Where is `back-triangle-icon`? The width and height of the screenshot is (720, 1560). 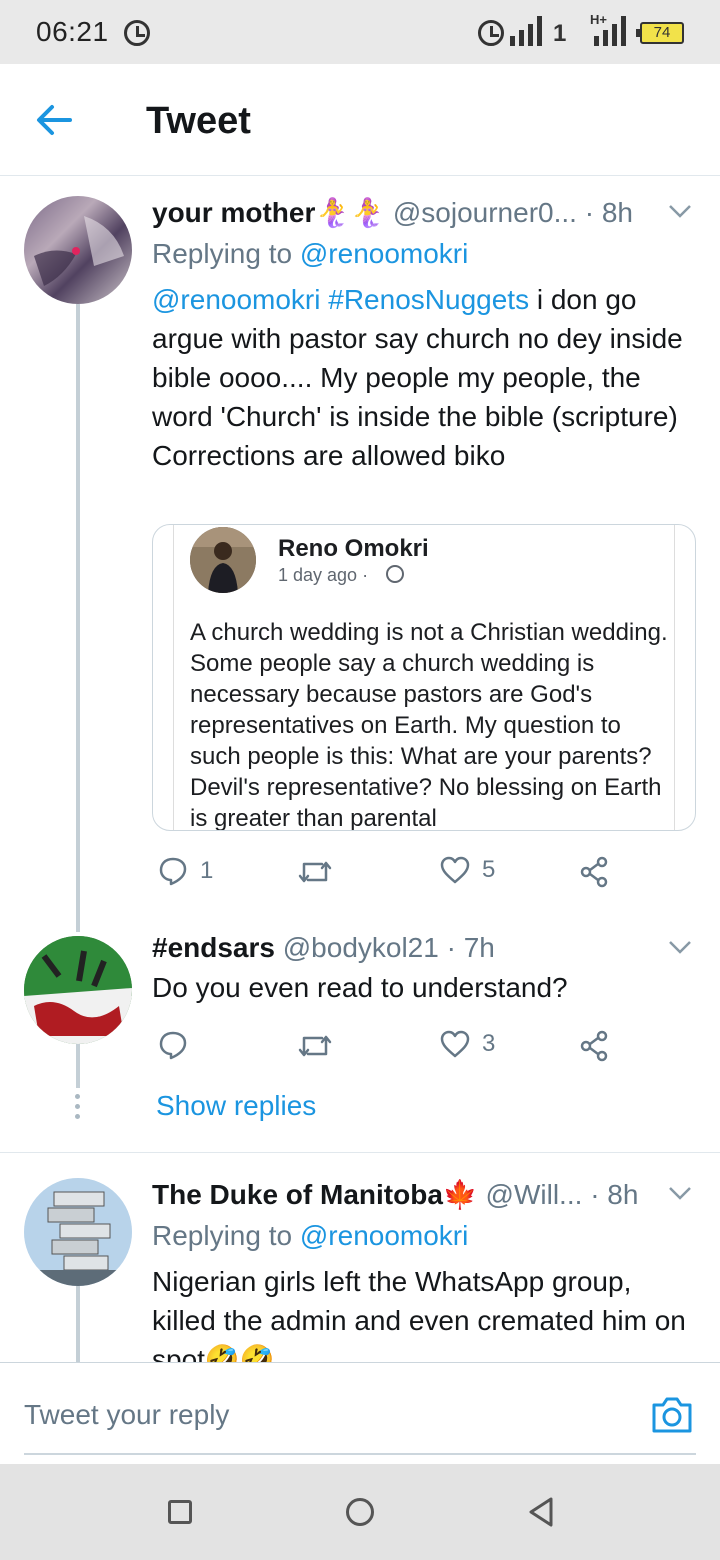
back-triangle-icon is located at coordinates (541, 1512).